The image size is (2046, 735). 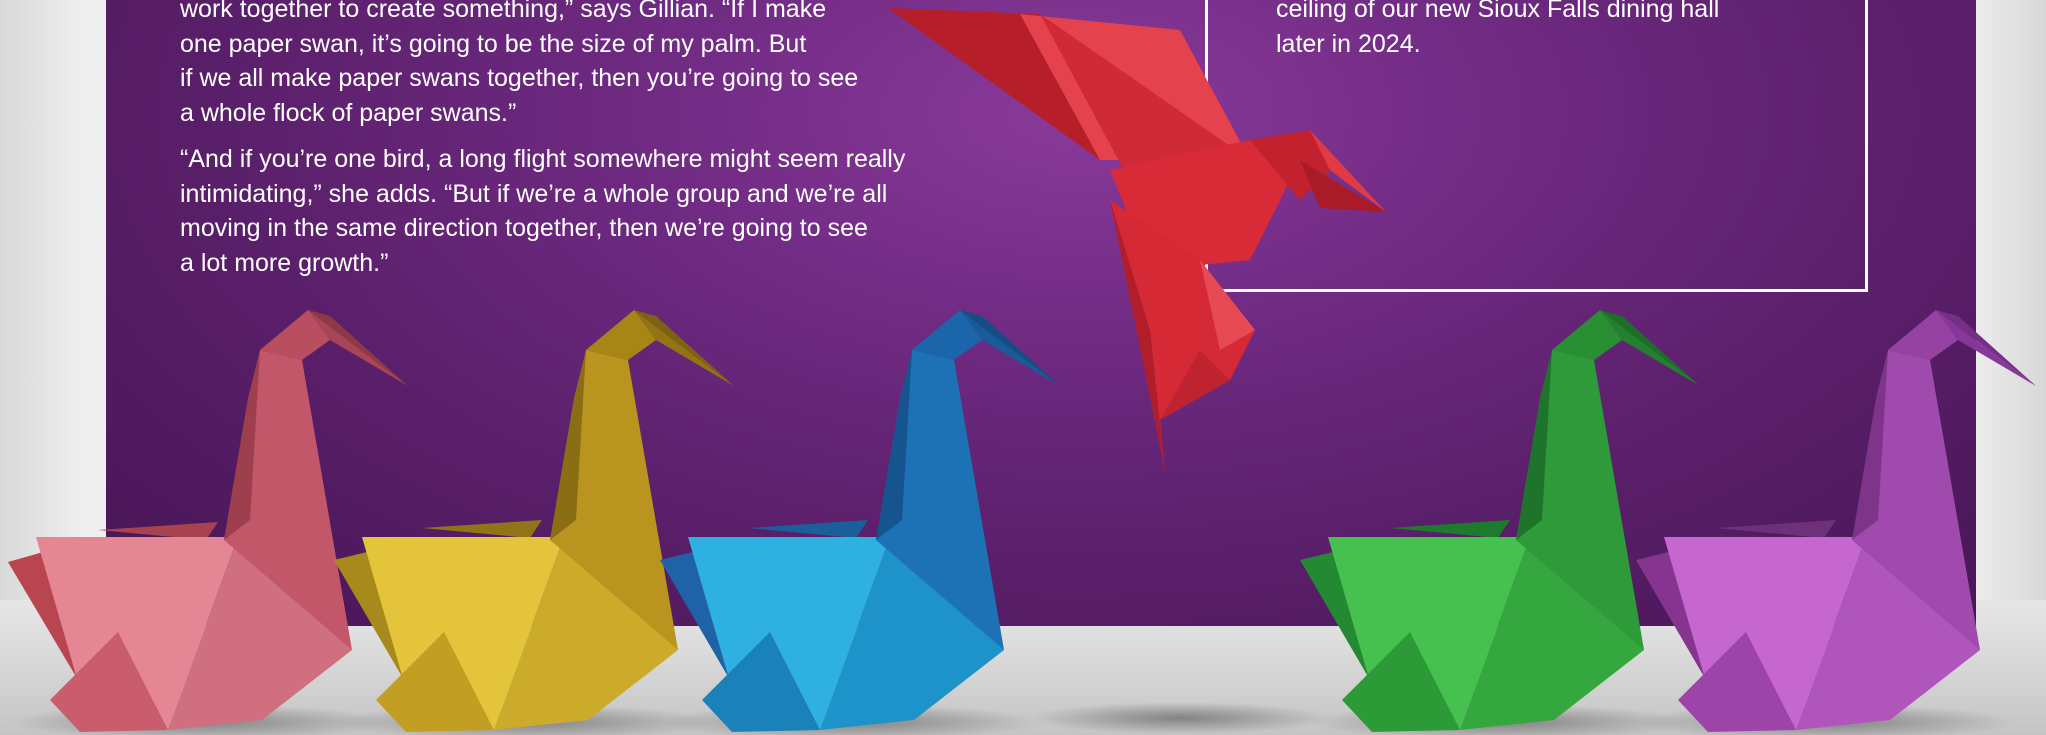 What do you see at coordinates (1500, 521) in the screenshot?
I see `green-swan-icon` at bounding box center [1500, 521].